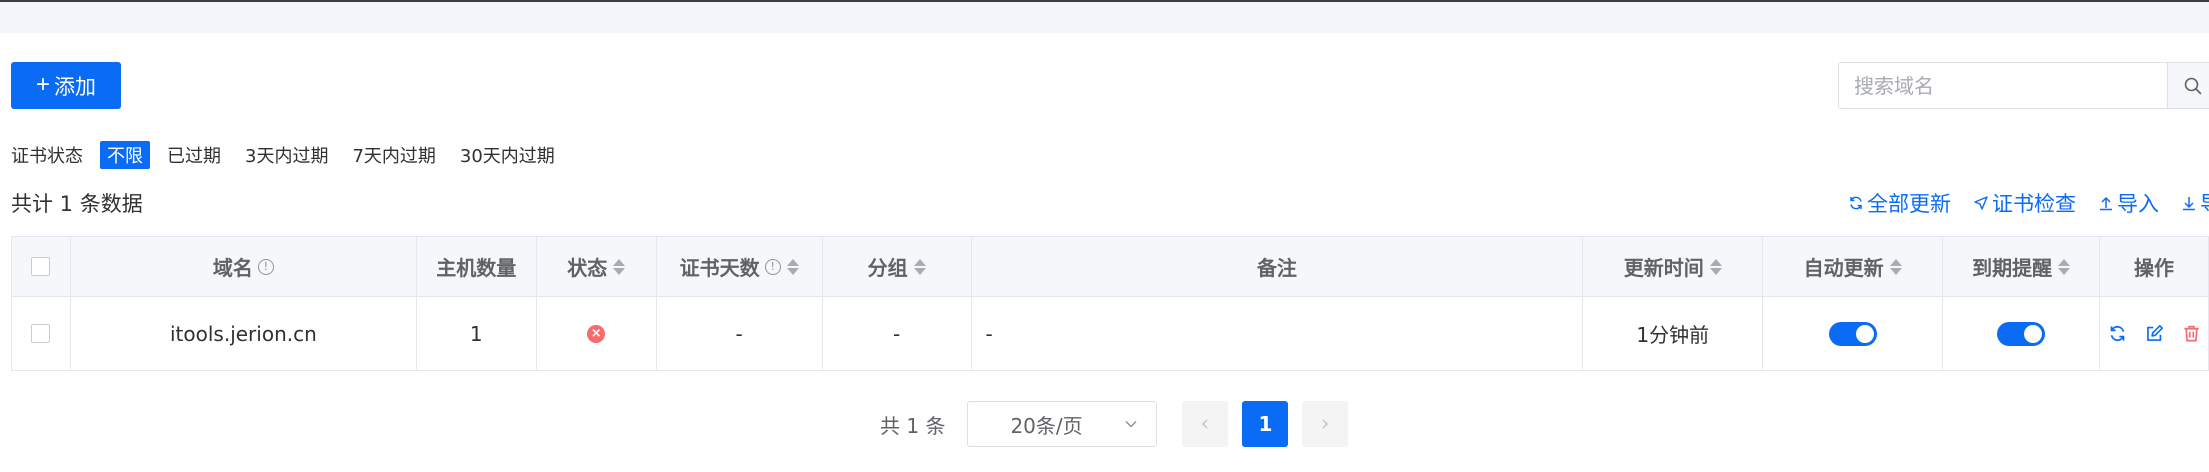 The width and height of the screenshot is (2209, 472). I want to click on header-auto-update: 自动更新, so click(1853, 267).